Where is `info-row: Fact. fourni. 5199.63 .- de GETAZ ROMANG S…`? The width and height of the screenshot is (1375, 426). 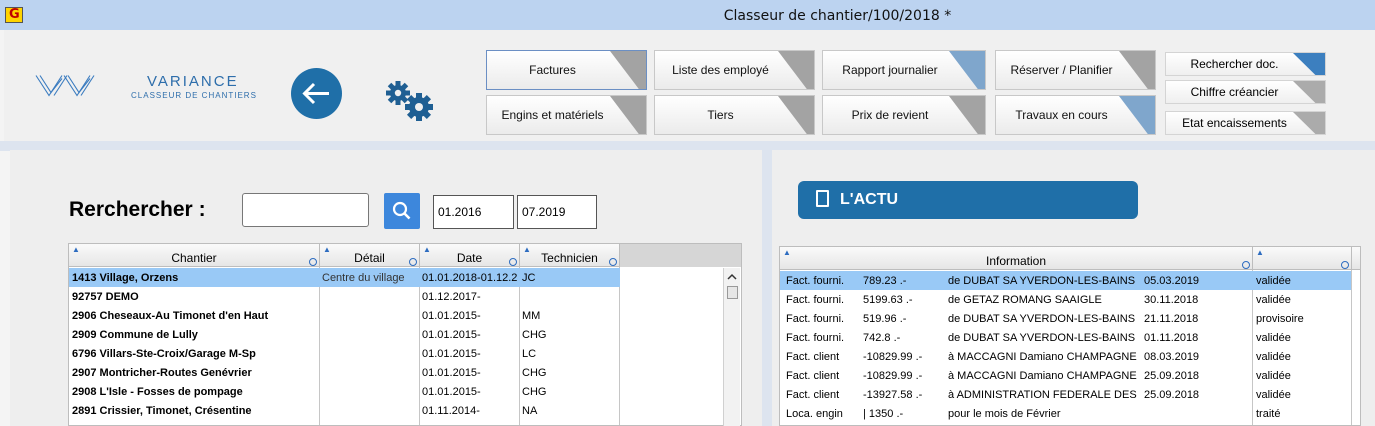
info-row: Fact. fourni. 5199.63 .- de GETAZ ROMANG S… is located at coordinates (1065, 299).